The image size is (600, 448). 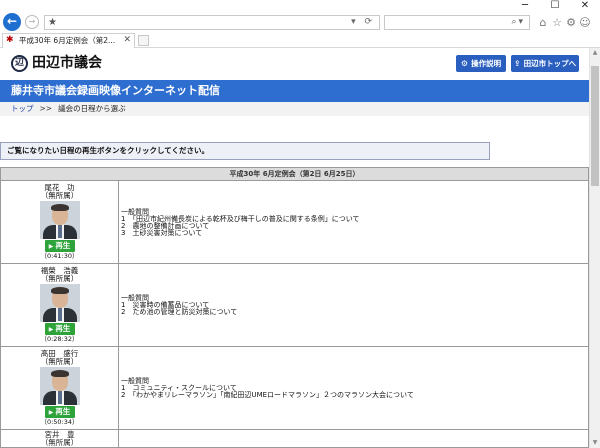 I want to click on breadcrumb: トップ >> 議会の日程から選ぶ, so click(x=294, y=109).